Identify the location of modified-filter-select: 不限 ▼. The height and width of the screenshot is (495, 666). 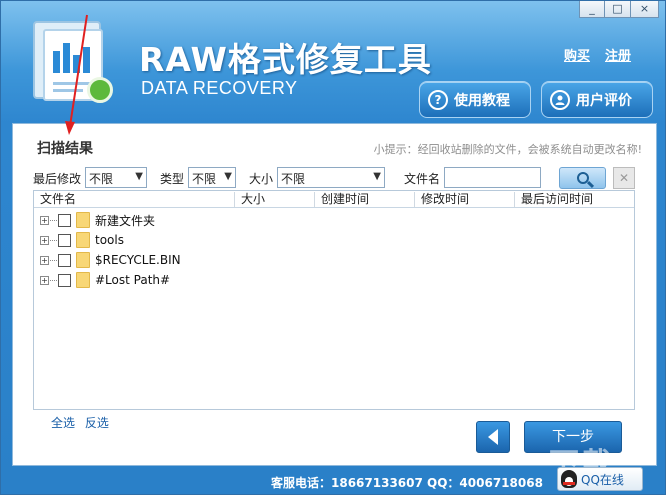
(116, 177).